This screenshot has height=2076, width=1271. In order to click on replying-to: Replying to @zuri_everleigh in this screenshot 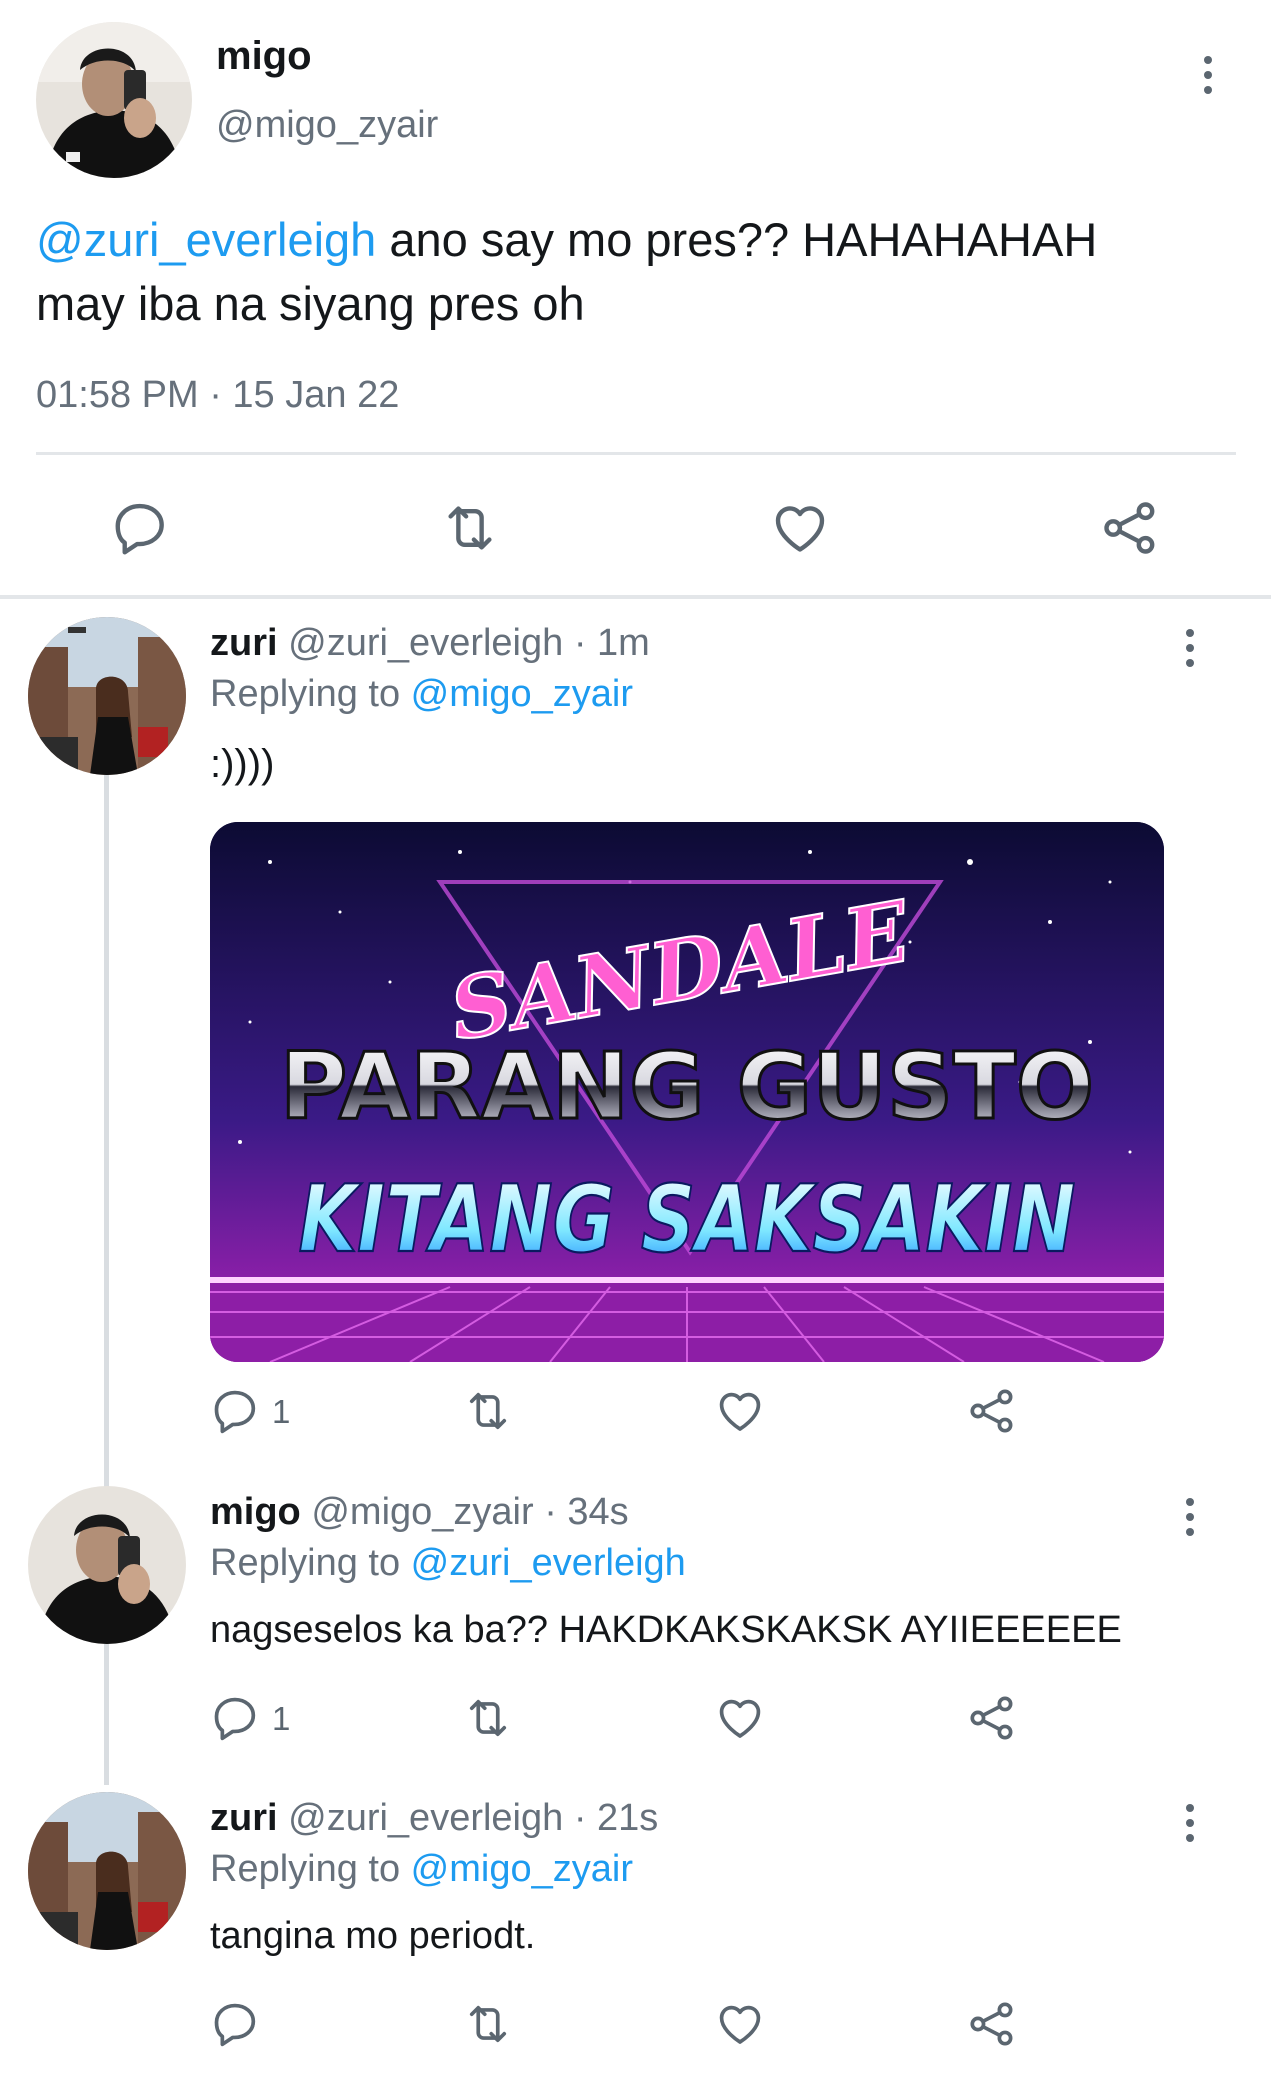, I will do `click(448, 1563)`.